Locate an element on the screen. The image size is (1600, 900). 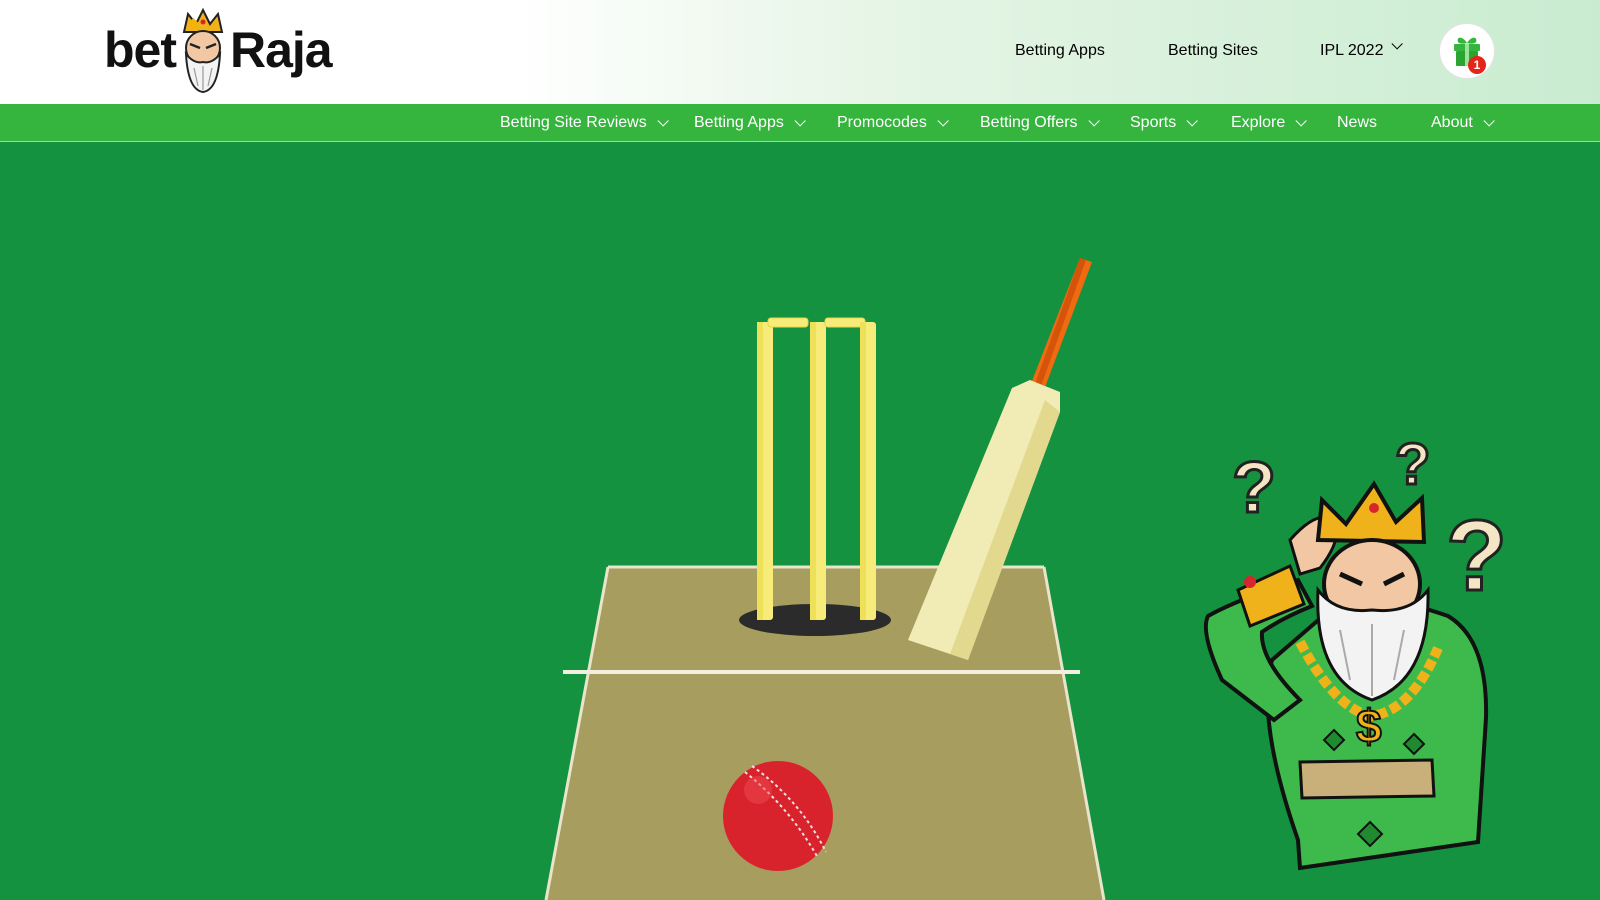
betraja-logo: bet Raja is located at coordinates (220, 50).